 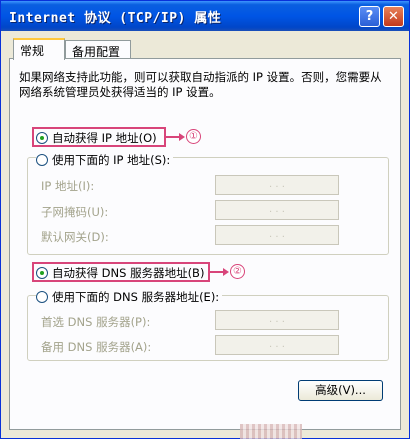 I want to click on help-button: ?, so click(x=369, y=16).